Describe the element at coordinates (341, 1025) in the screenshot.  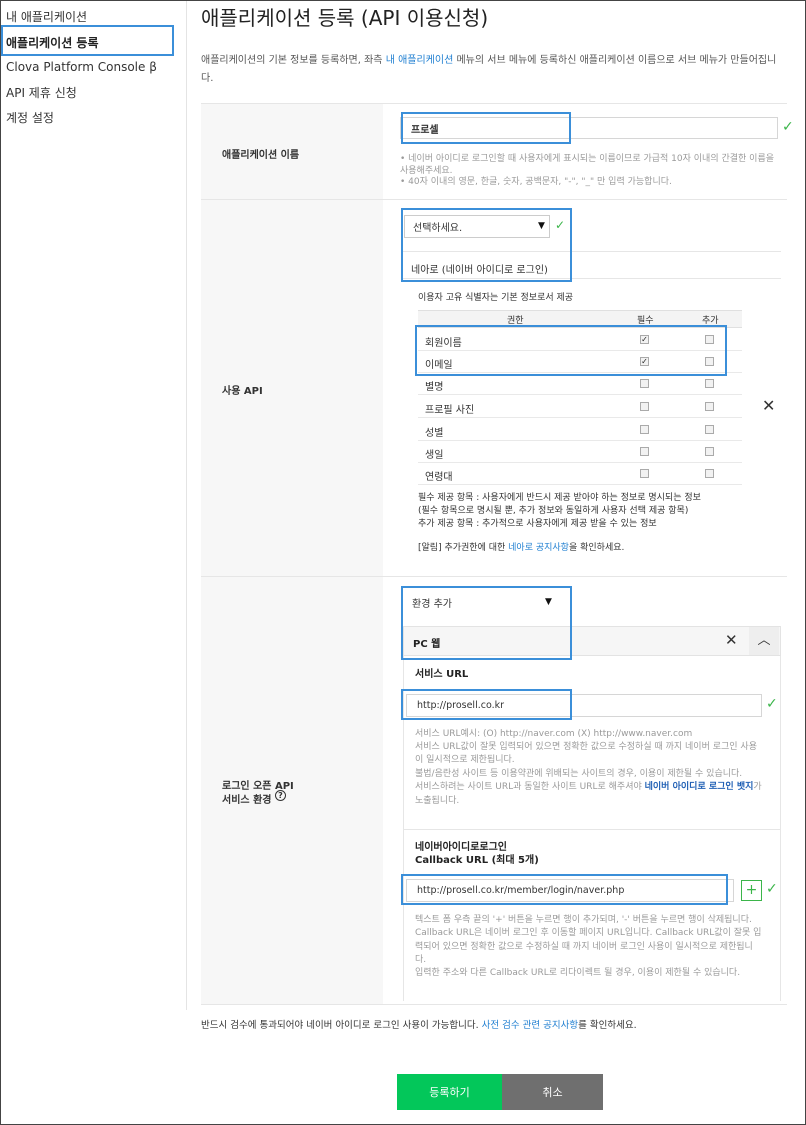
I see `review-notice-prefix: 반드시 검수에 통과되어야 네이버 아이디로 로그인 사용이 가능합니다.` at that location.